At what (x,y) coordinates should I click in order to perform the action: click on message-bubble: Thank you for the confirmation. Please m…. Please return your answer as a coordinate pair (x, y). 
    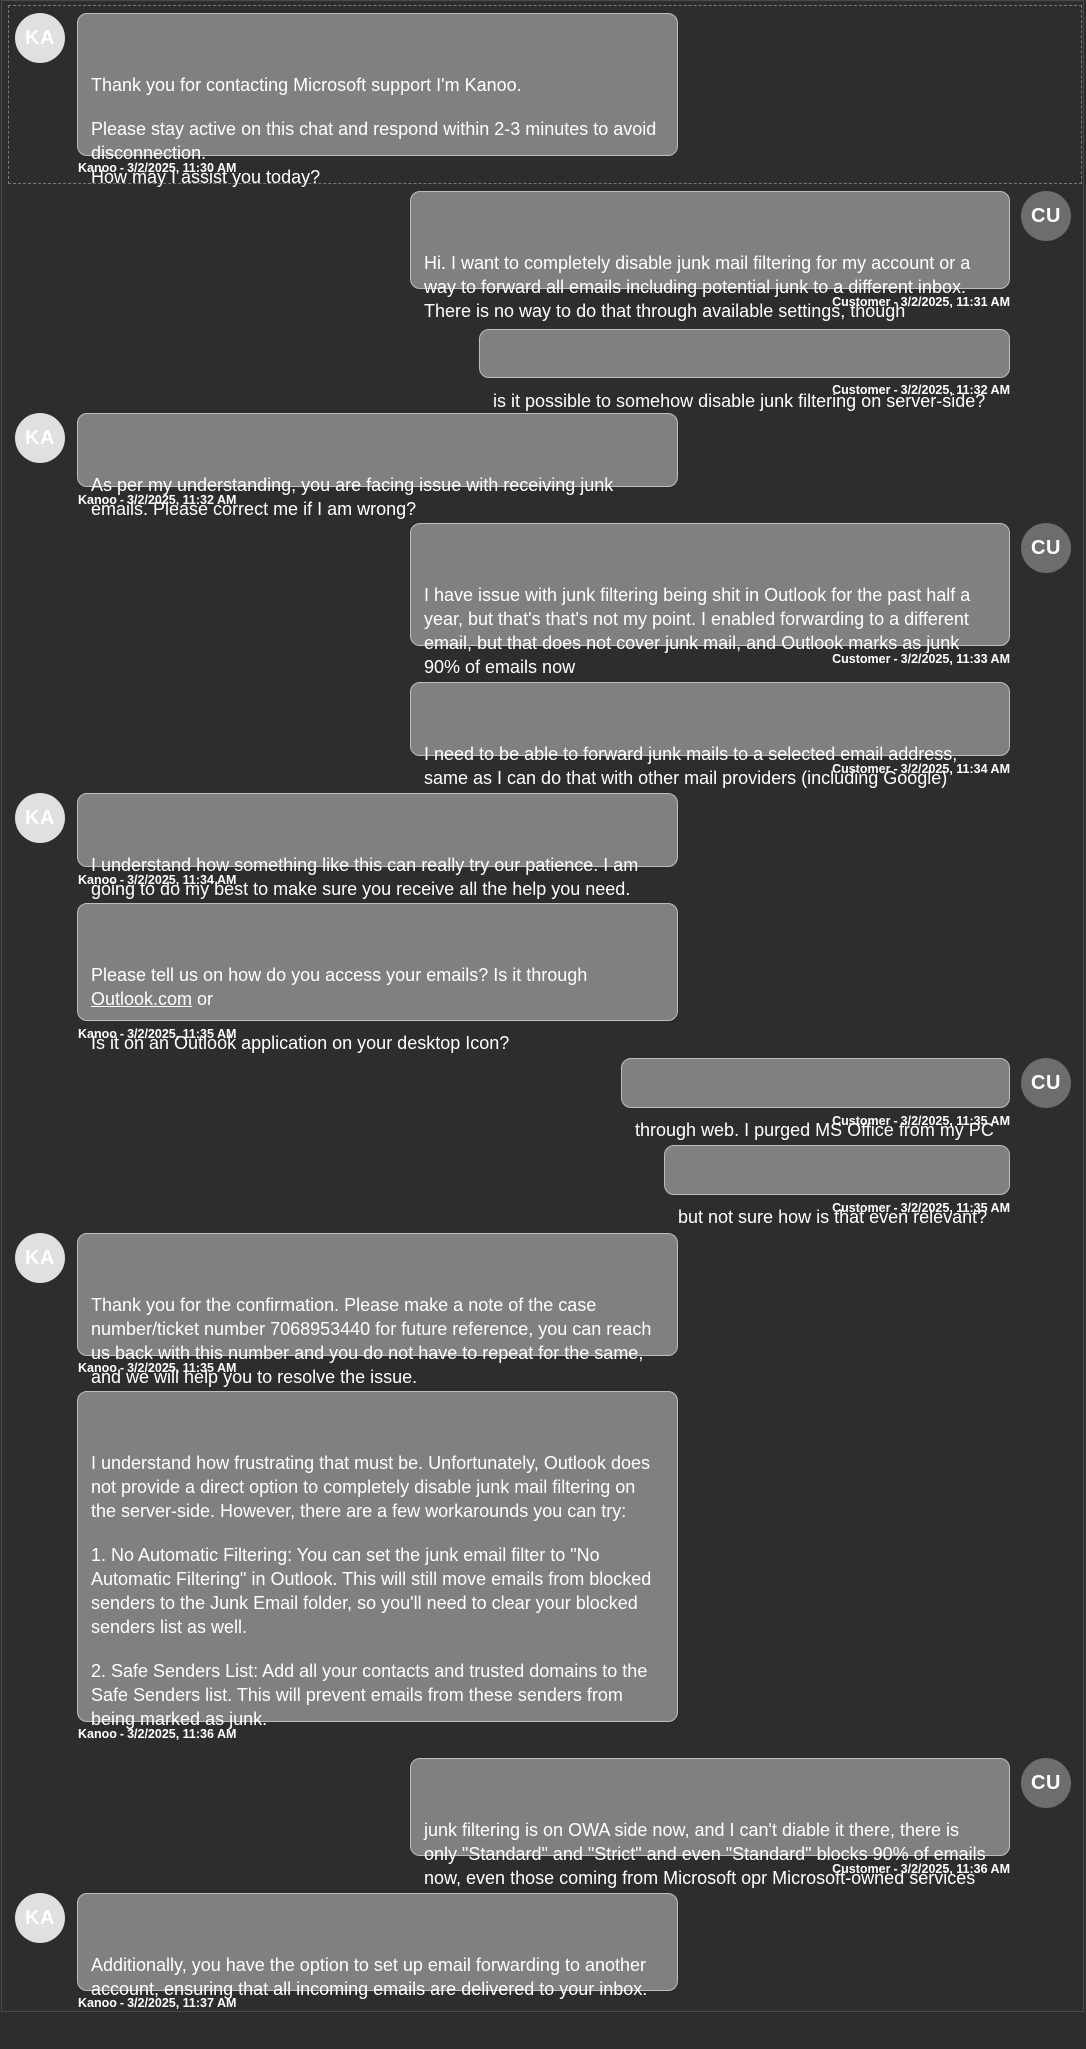
    Looking at the image, I should click on (377, 1310).